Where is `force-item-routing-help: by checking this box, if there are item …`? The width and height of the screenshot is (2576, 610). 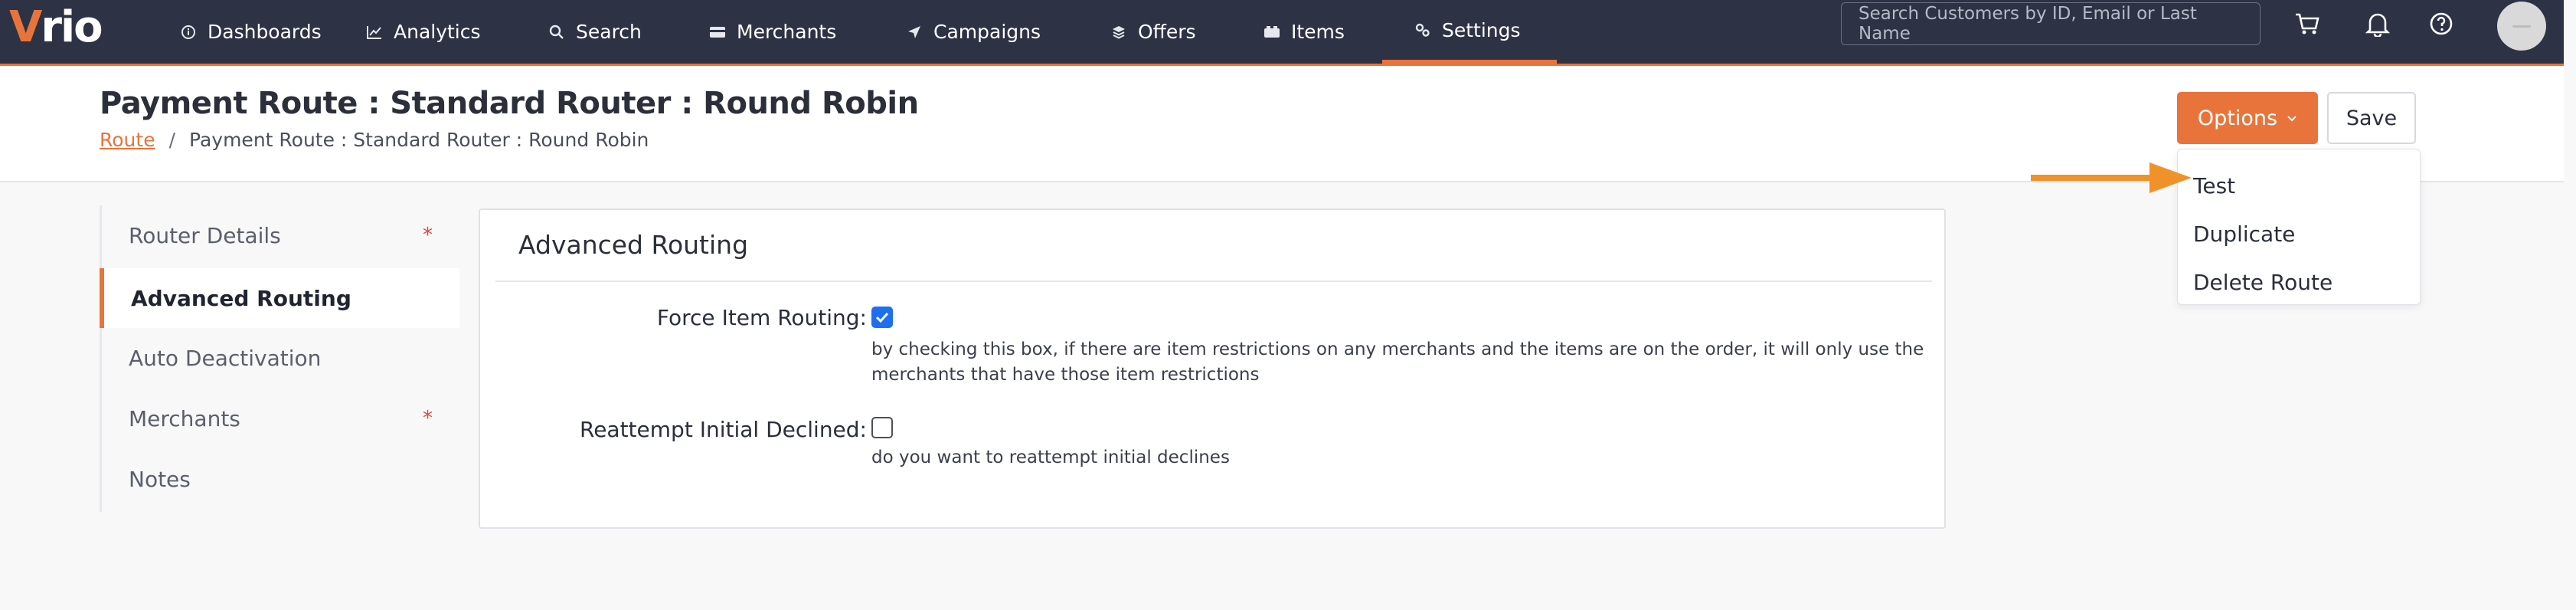 force-item-routing-help: by checking this box, if there are item … is located at coordinates (1399, 362).